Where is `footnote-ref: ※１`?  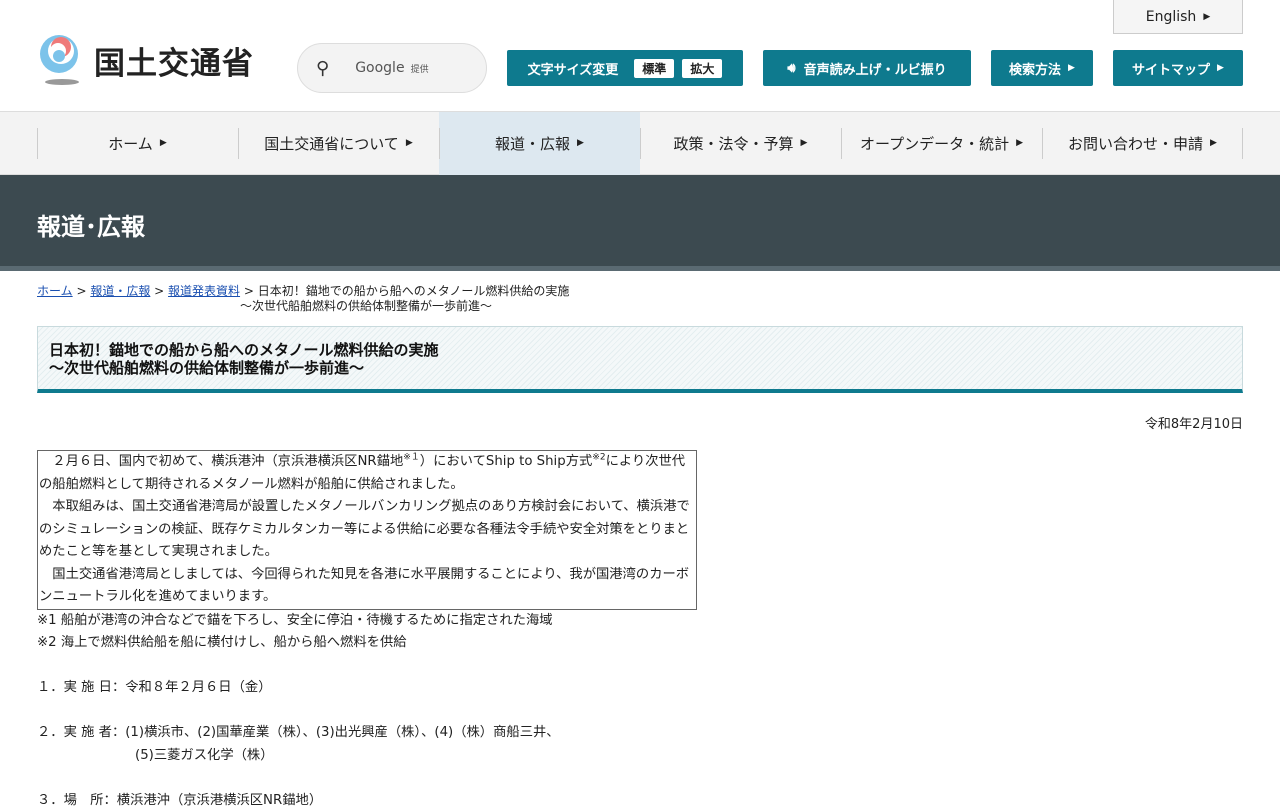
footnote-ref: ※１ is located at coordinates (411, 458).